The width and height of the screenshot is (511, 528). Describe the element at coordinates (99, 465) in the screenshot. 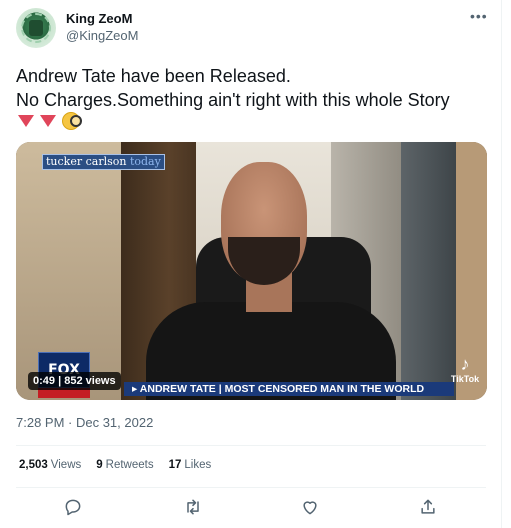

I see `retweets-count: 9` at that location.